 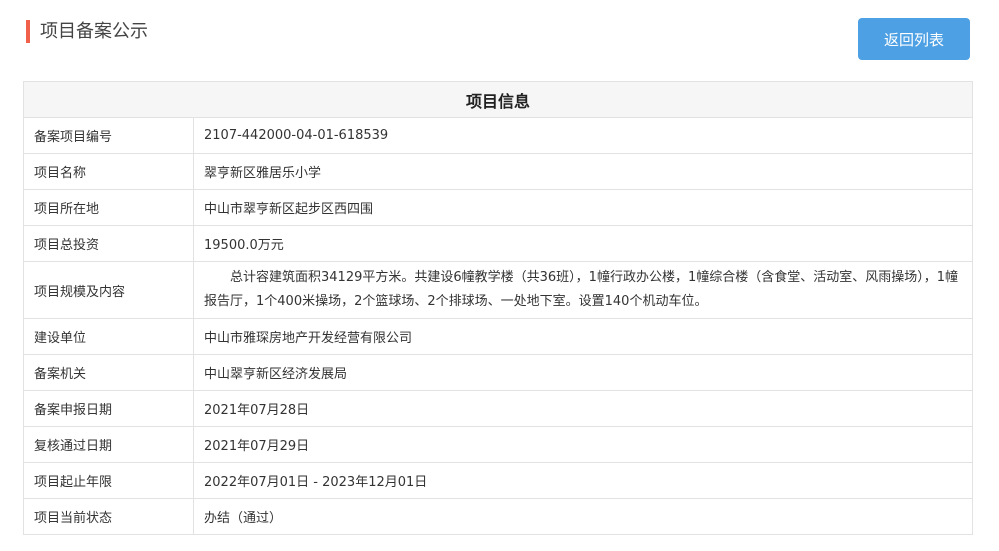 I want to click on table-row: 备案机关 中山翠亨新区经济发展局, so click(x=498, y=372).